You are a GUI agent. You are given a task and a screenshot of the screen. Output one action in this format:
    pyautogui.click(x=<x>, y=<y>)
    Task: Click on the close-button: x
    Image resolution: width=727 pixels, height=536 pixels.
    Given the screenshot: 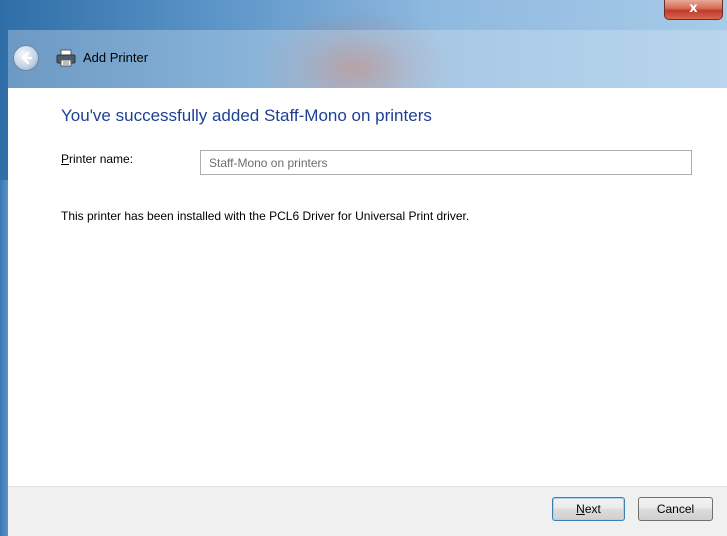 What is the action you would take?
    pyautogui.click(x=693, y=10)
    